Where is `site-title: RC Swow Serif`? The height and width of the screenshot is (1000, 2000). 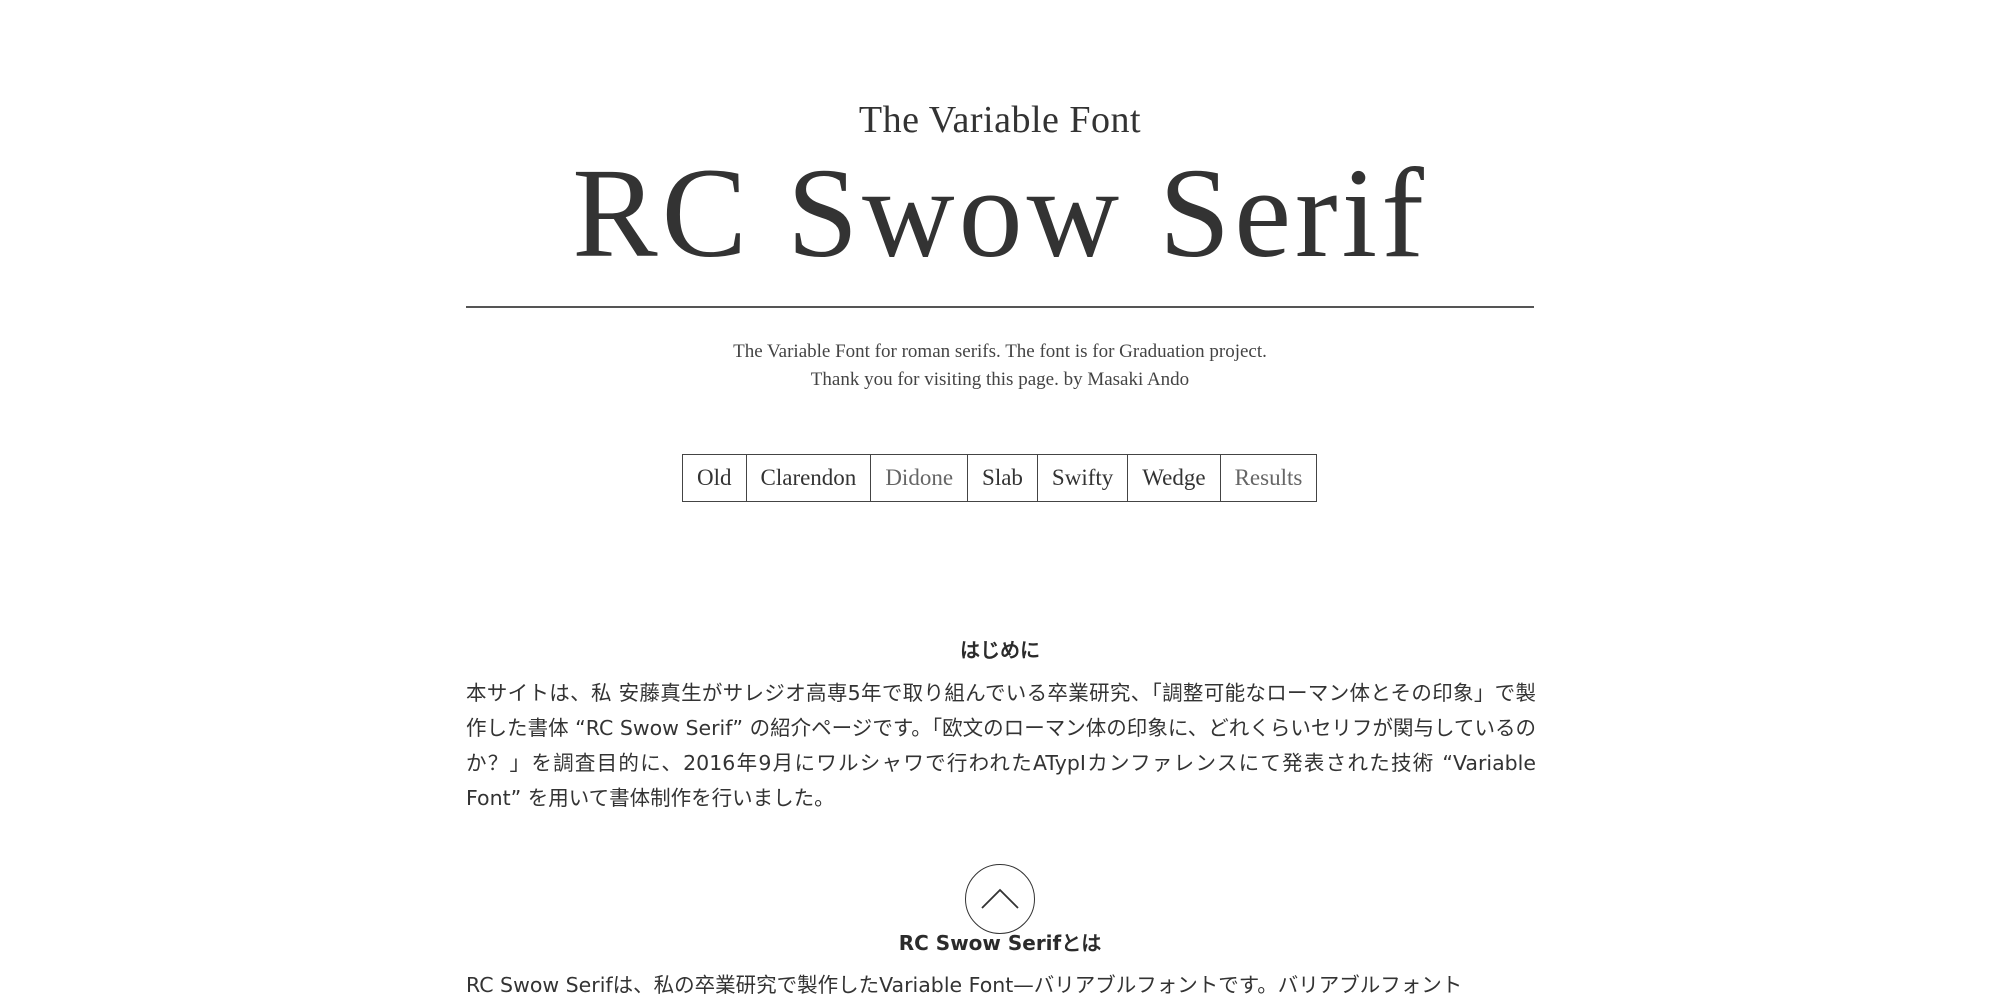
site-title: RC Swow Serif is located at coordinates (1000, 212).